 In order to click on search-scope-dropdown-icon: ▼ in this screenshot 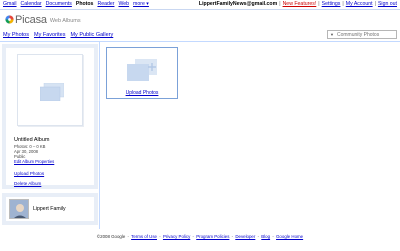, I will do `click(332, 34)`.